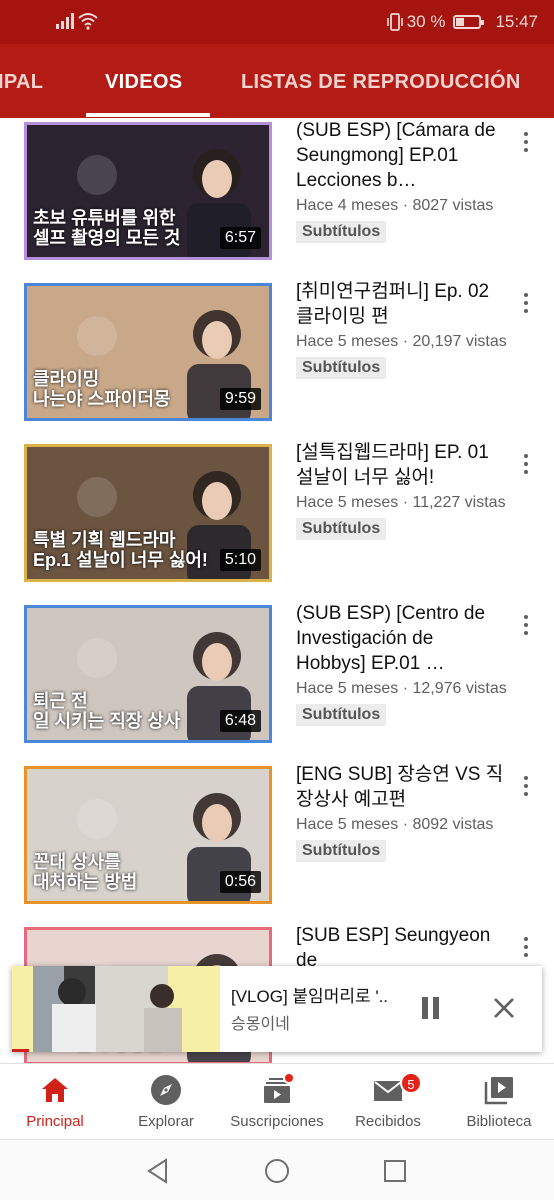 This screenshot has width=554, height=1200. What do you see at coordinates (117, 1015) in the screenshot?
I see `miniplayer-video-frame` at bounding box center [117, 1015].